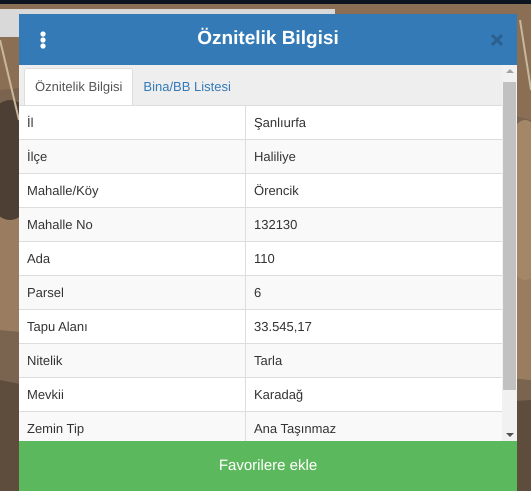  What do you see at coordinates (264, 259) in the screenshot?
I see `field-value: 110` at bounding box center [264, 259].